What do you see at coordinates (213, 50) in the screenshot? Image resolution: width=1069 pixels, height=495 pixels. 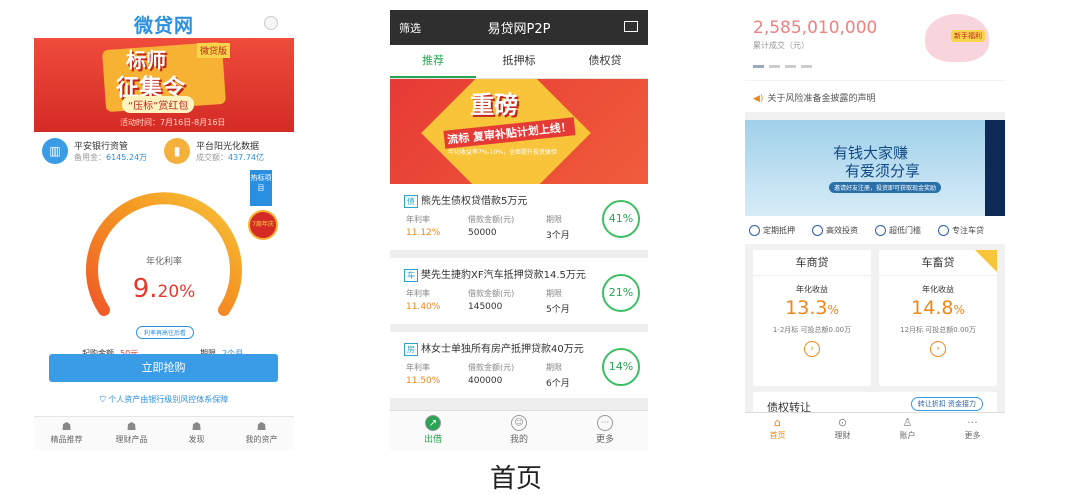 I see `banner-tag: 微贷版` at bounding box center [213, 50].